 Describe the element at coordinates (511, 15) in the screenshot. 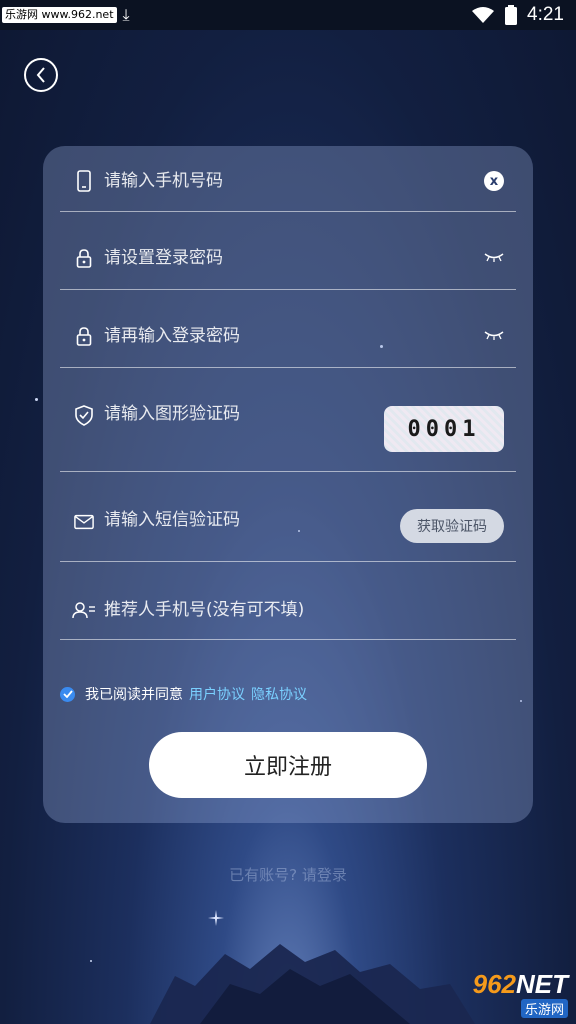

I see `battery-icon` at that location.